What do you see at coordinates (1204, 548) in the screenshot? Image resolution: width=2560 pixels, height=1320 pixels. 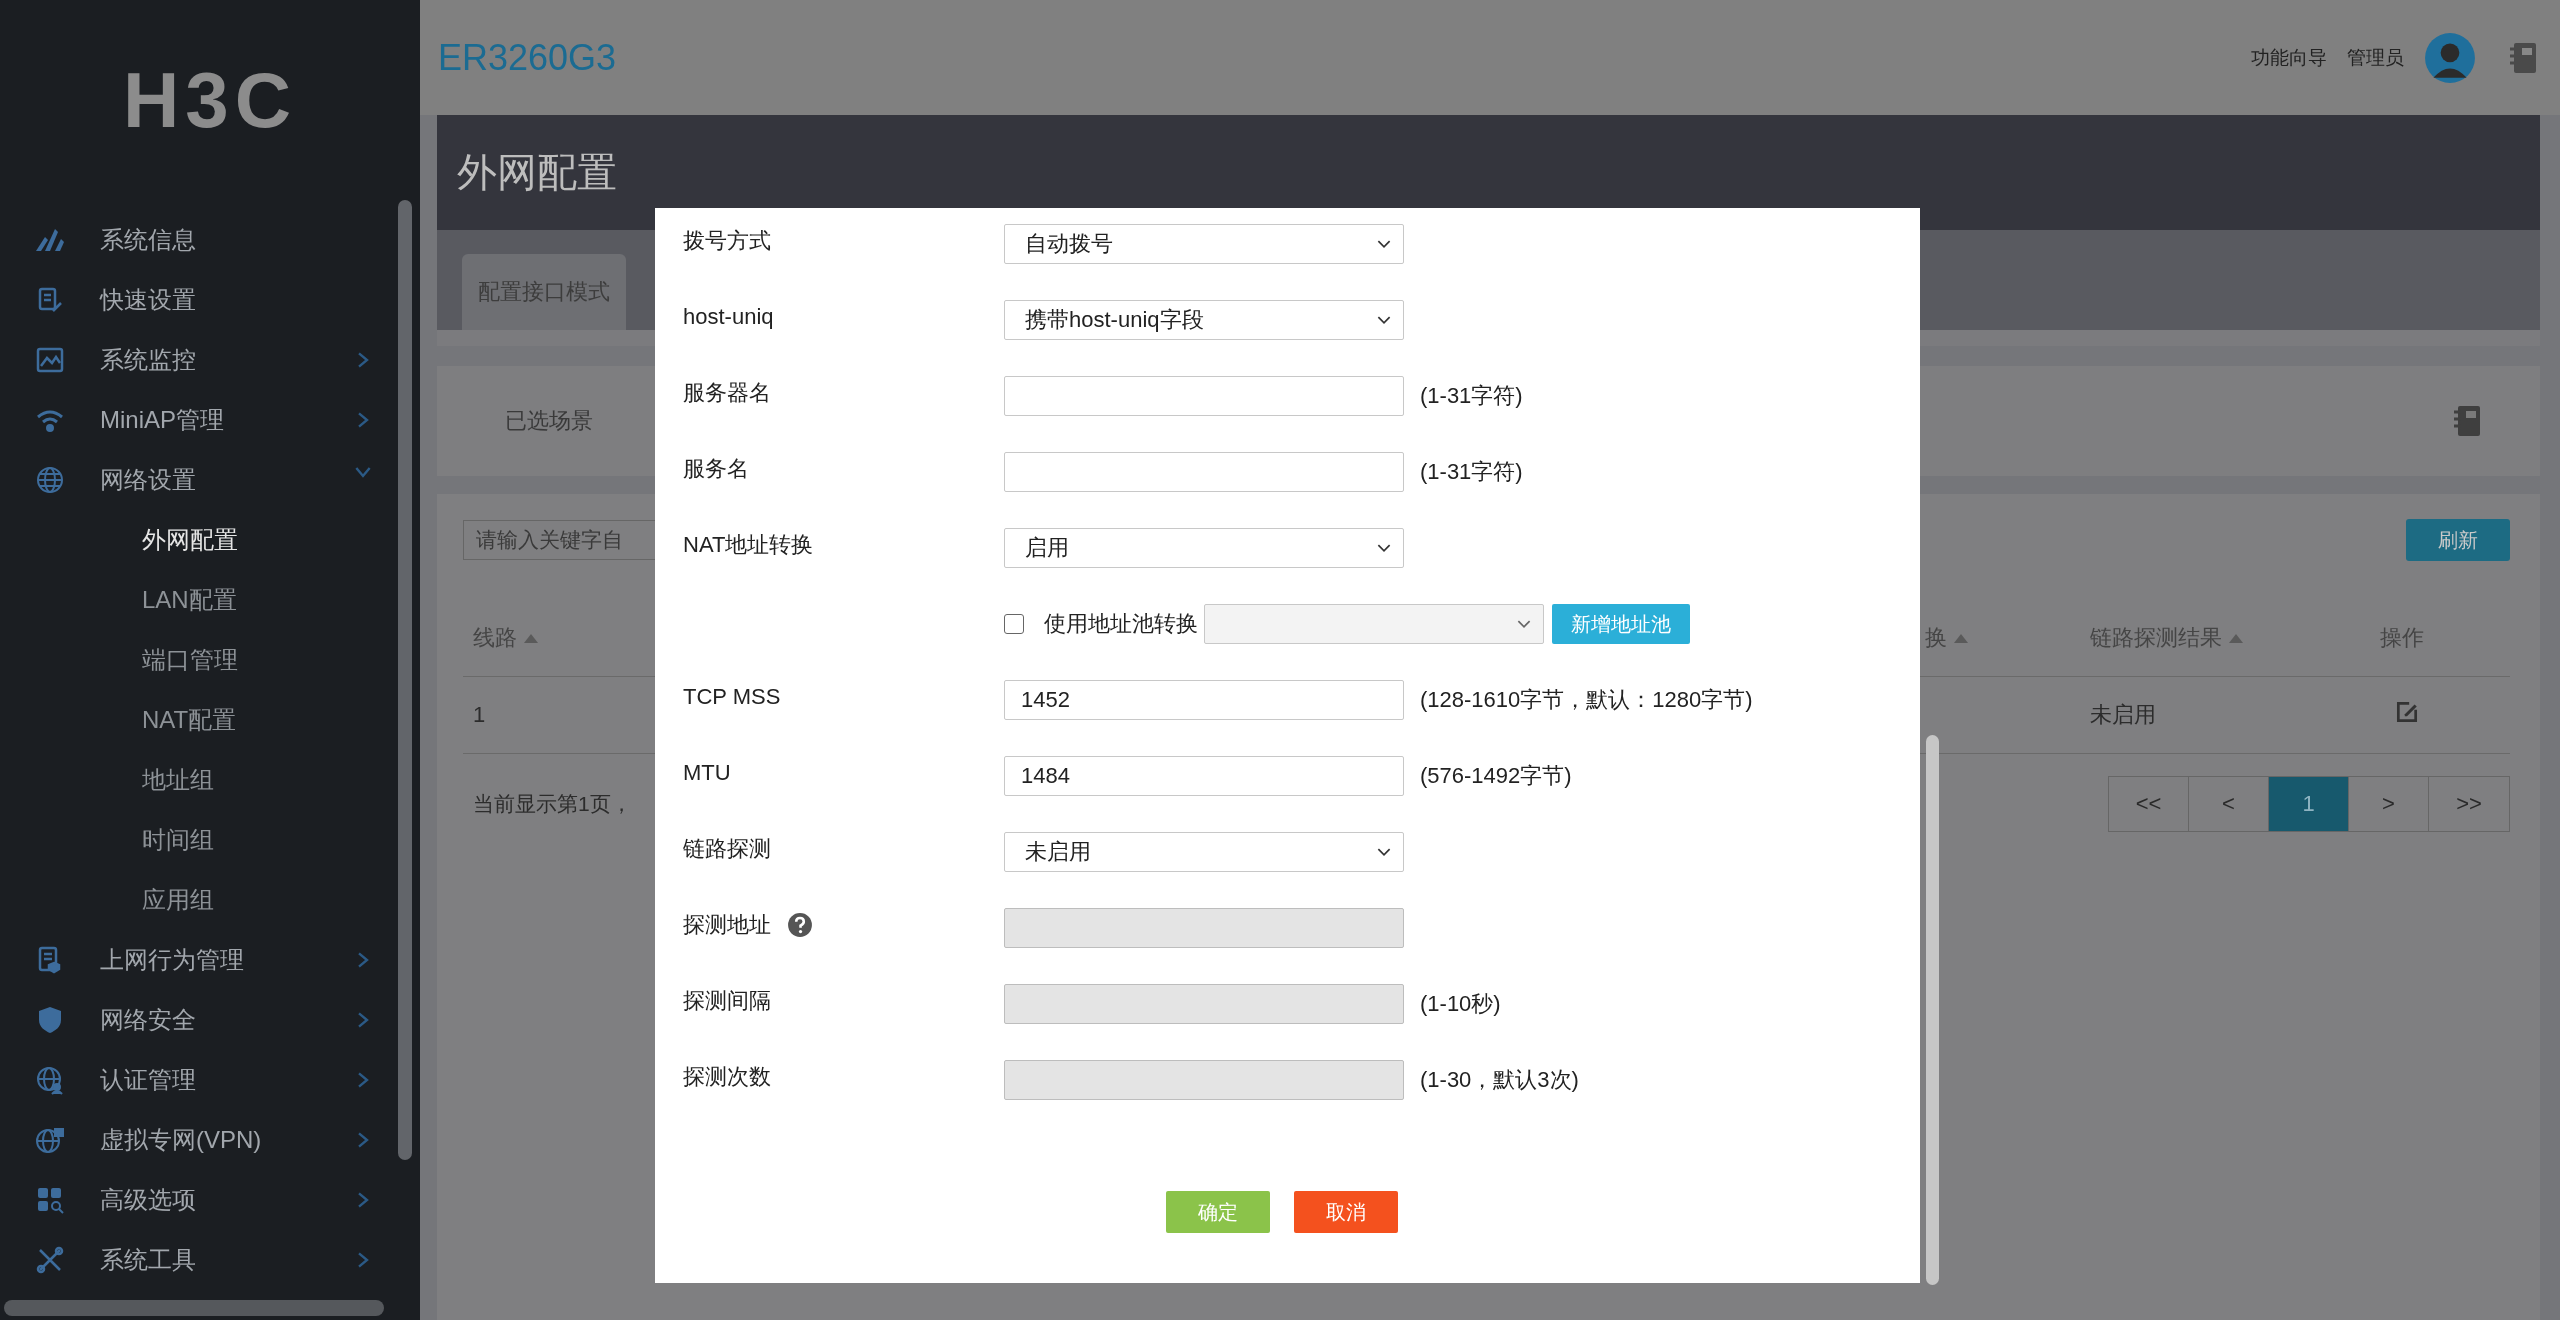 I see `dropdown: 启用` at bounding box center [1204, 548].